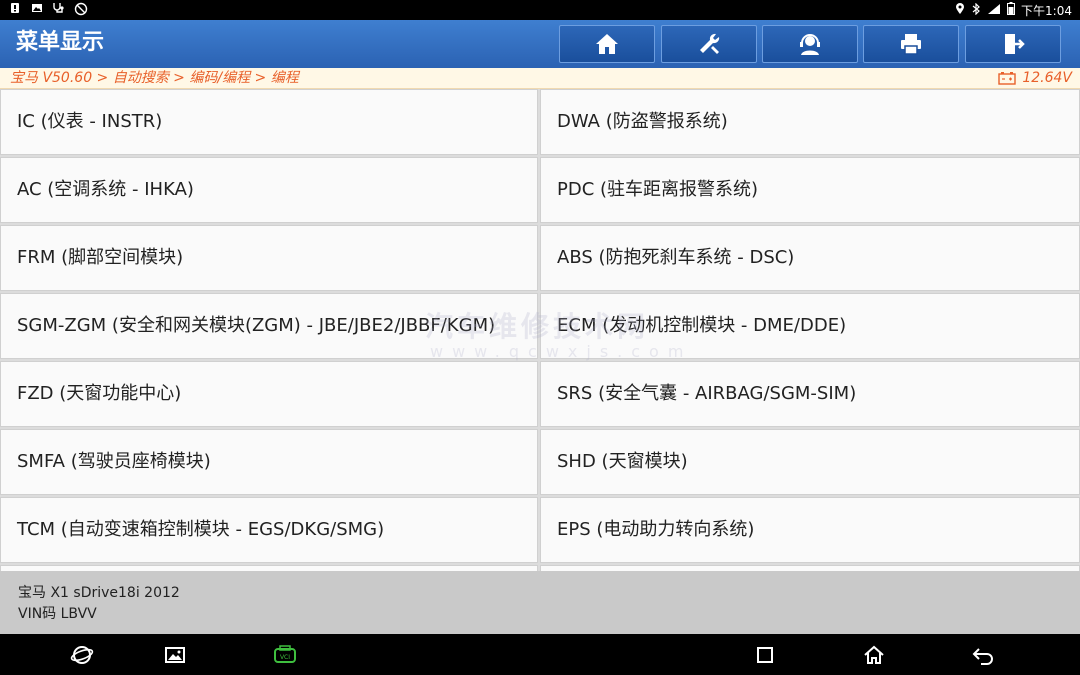  I want to click on tools-icon, so click(710, 43).